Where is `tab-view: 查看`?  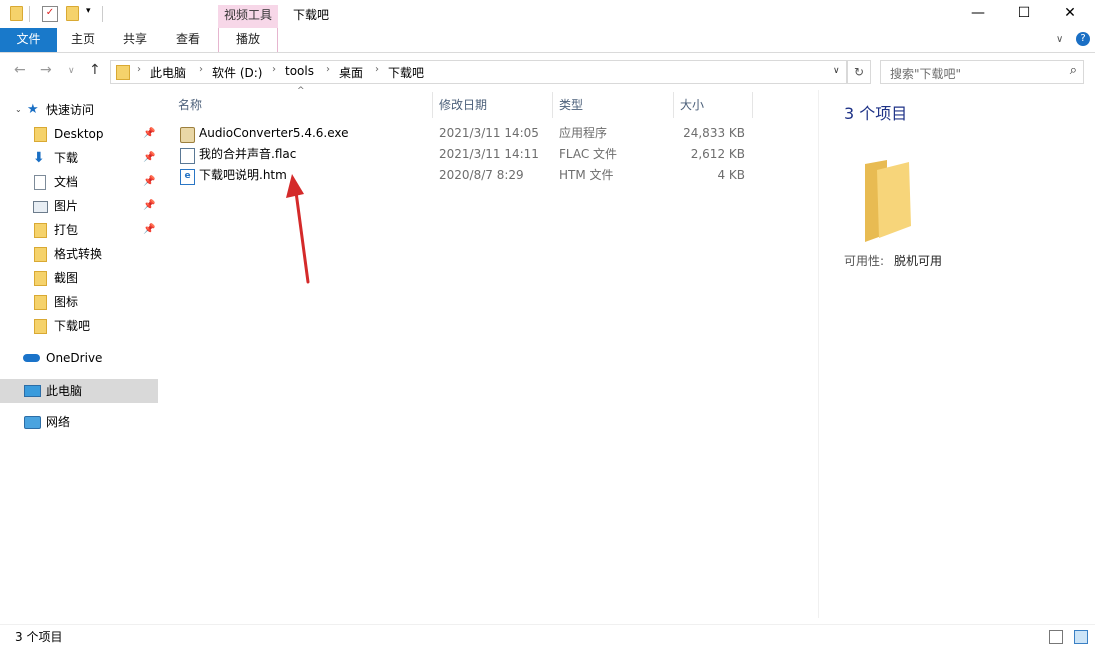
tab-view: 查看 is located at coordinates (188, 40).